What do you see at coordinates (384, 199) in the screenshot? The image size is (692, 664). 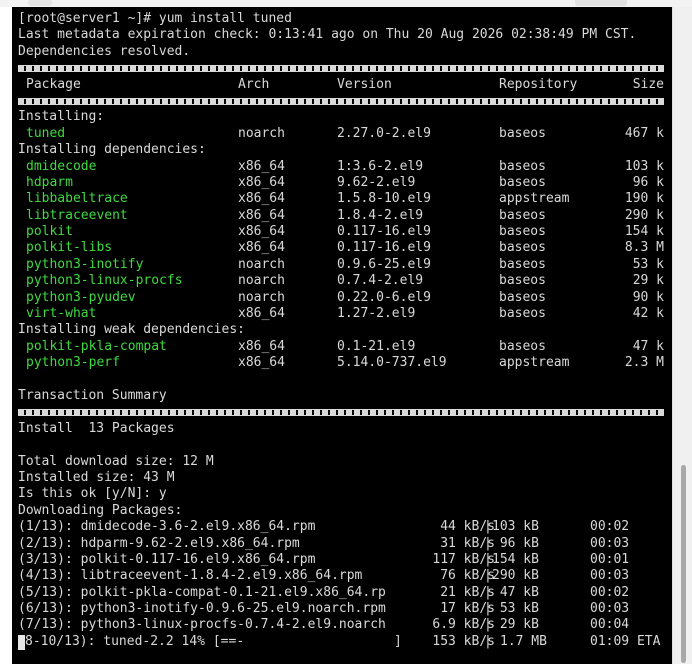 I see `package-version: 1.5.8-10.el9` at bounding box center [384, 199].